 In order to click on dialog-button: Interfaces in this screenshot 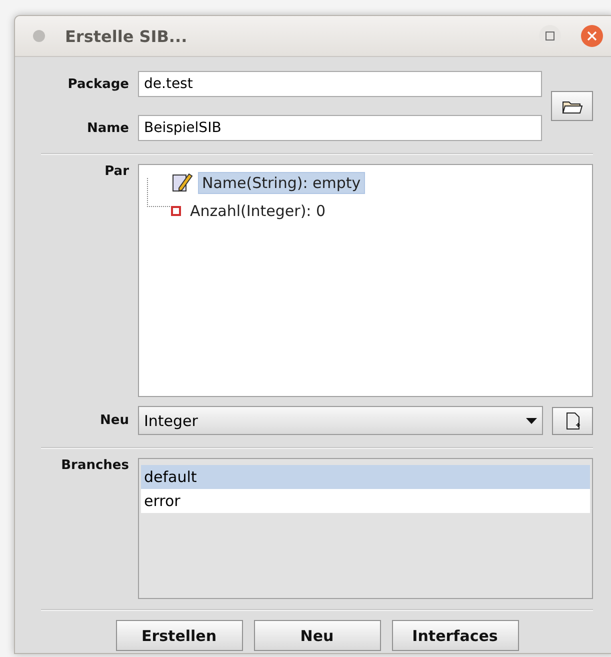, I will do `click(455, 635)`.